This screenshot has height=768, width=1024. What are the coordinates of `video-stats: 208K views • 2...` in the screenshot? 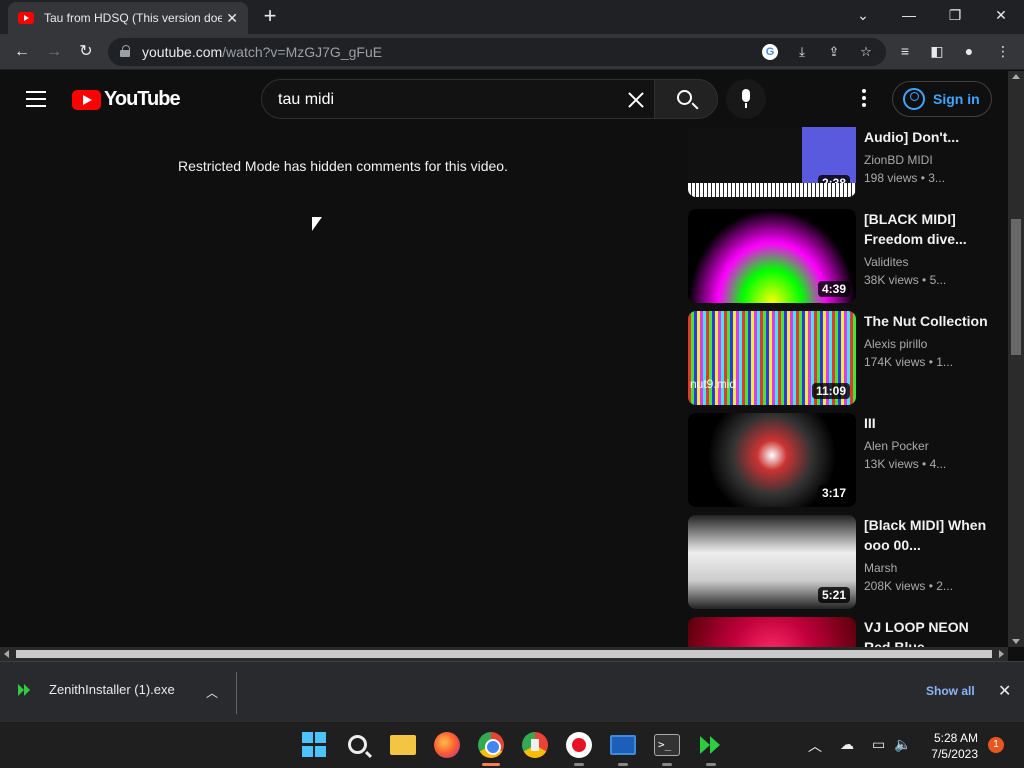 It's located at (926, 586).